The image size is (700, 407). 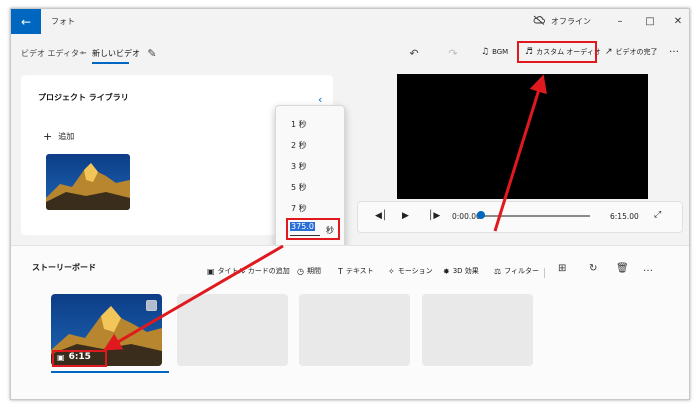 What do you see at coordinates (520, 153) in the screenshot?
I see `arrow-to-custom-audio` at bounding box center [520, 153].